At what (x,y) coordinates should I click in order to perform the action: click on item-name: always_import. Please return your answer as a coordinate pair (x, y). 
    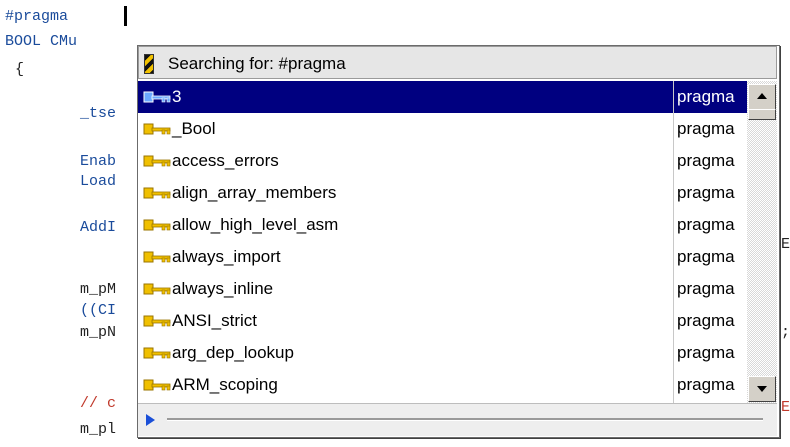
    Looking at the image, I should click on (226, 256).